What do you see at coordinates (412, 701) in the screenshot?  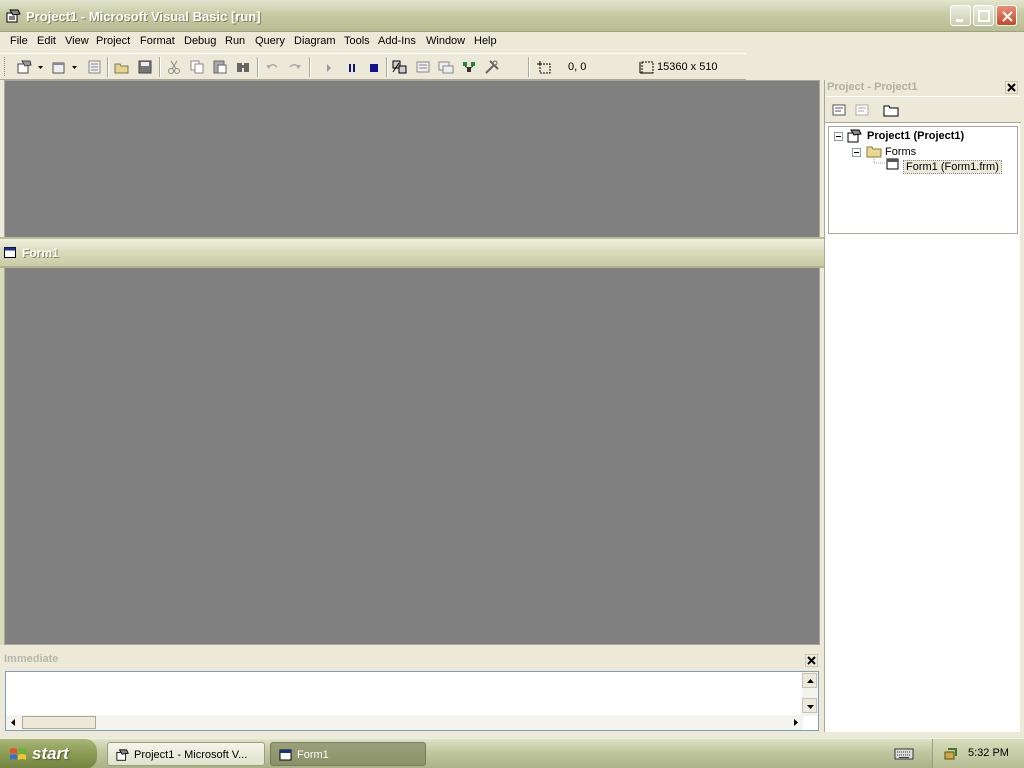 I see `immediate-input` at bounding box center [412, 701].